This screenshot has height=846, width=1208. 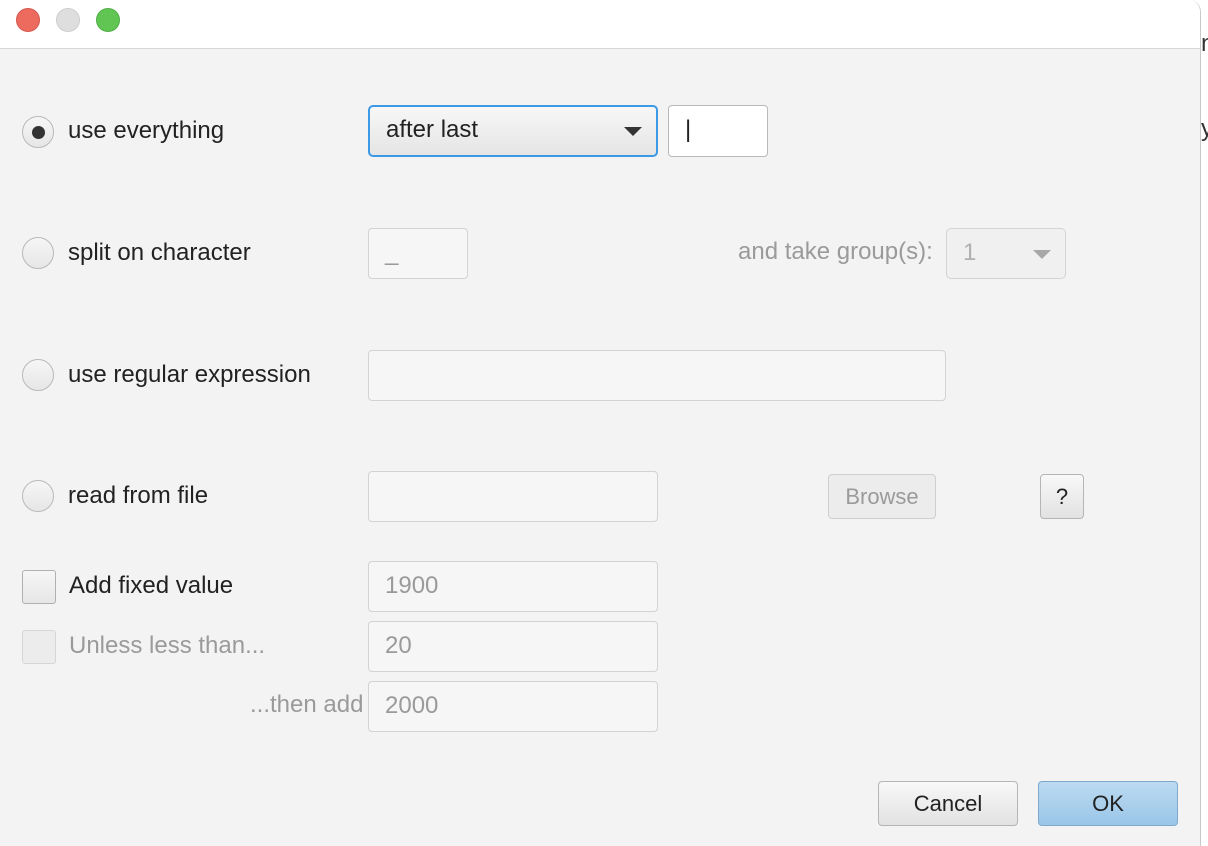 I want to click on regex-input, so click(x=657, y=375).